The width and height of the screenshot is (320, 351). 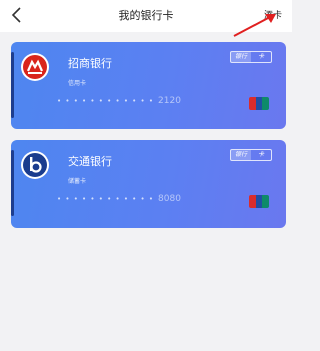 What do you see at coordinates (254, 25) in the screenshot?
I see `annotation-arrow-icon` at bounding box center [254, 25].